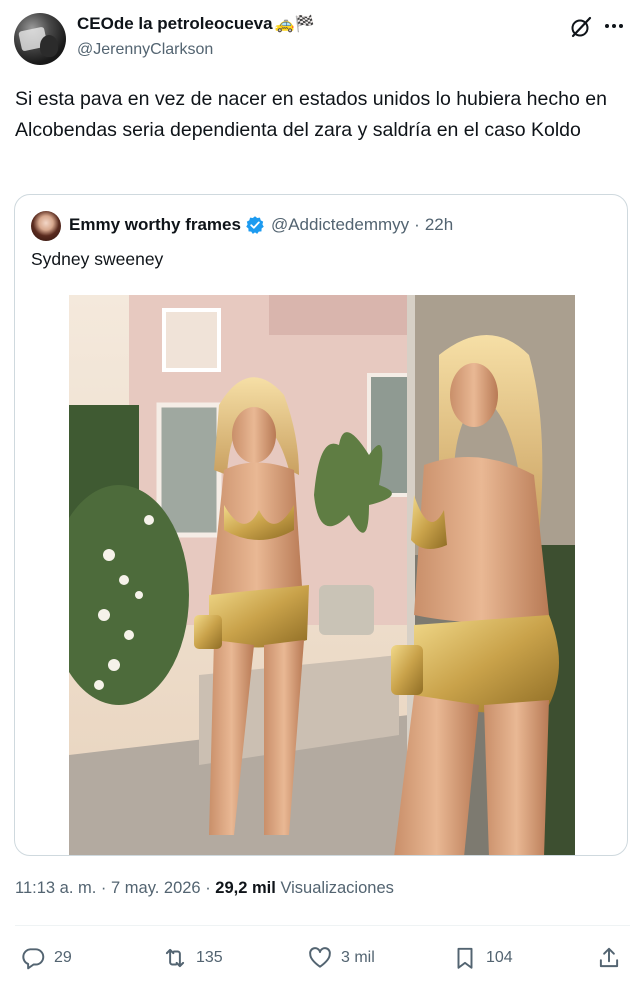 This screenshot has width=643, height=990. I want to click on divider, so click(322, 925).